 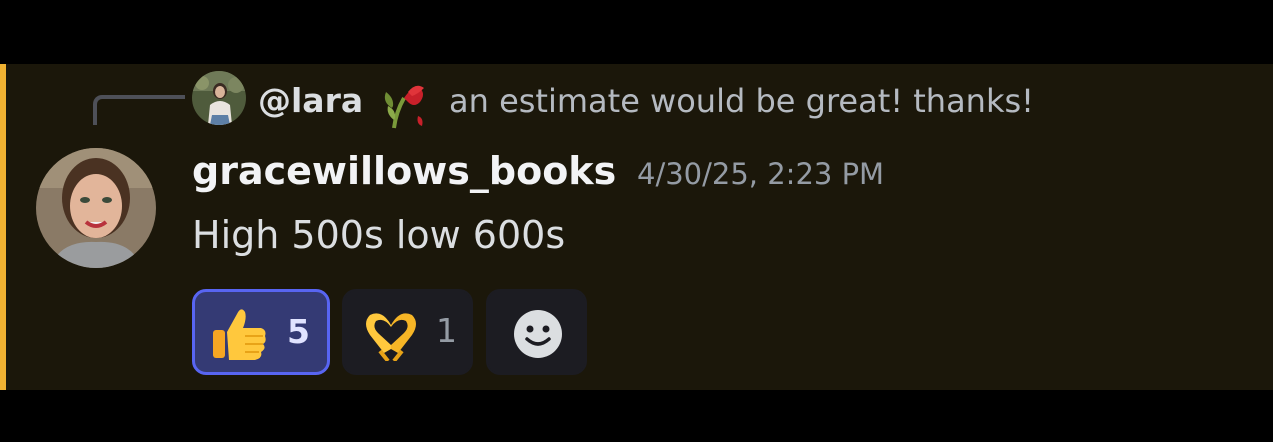 I want to click on reply-connector-line, so click(x=139, y=110).